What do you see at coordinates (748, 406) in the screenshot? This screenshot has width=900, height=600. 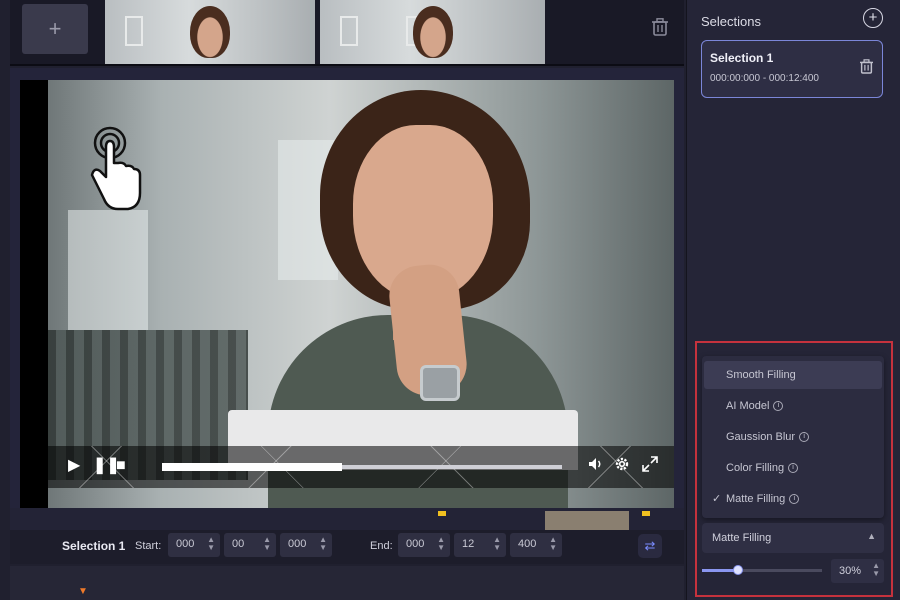 I see `fill-option-label: AI Model` at bounding box center [748, 406].